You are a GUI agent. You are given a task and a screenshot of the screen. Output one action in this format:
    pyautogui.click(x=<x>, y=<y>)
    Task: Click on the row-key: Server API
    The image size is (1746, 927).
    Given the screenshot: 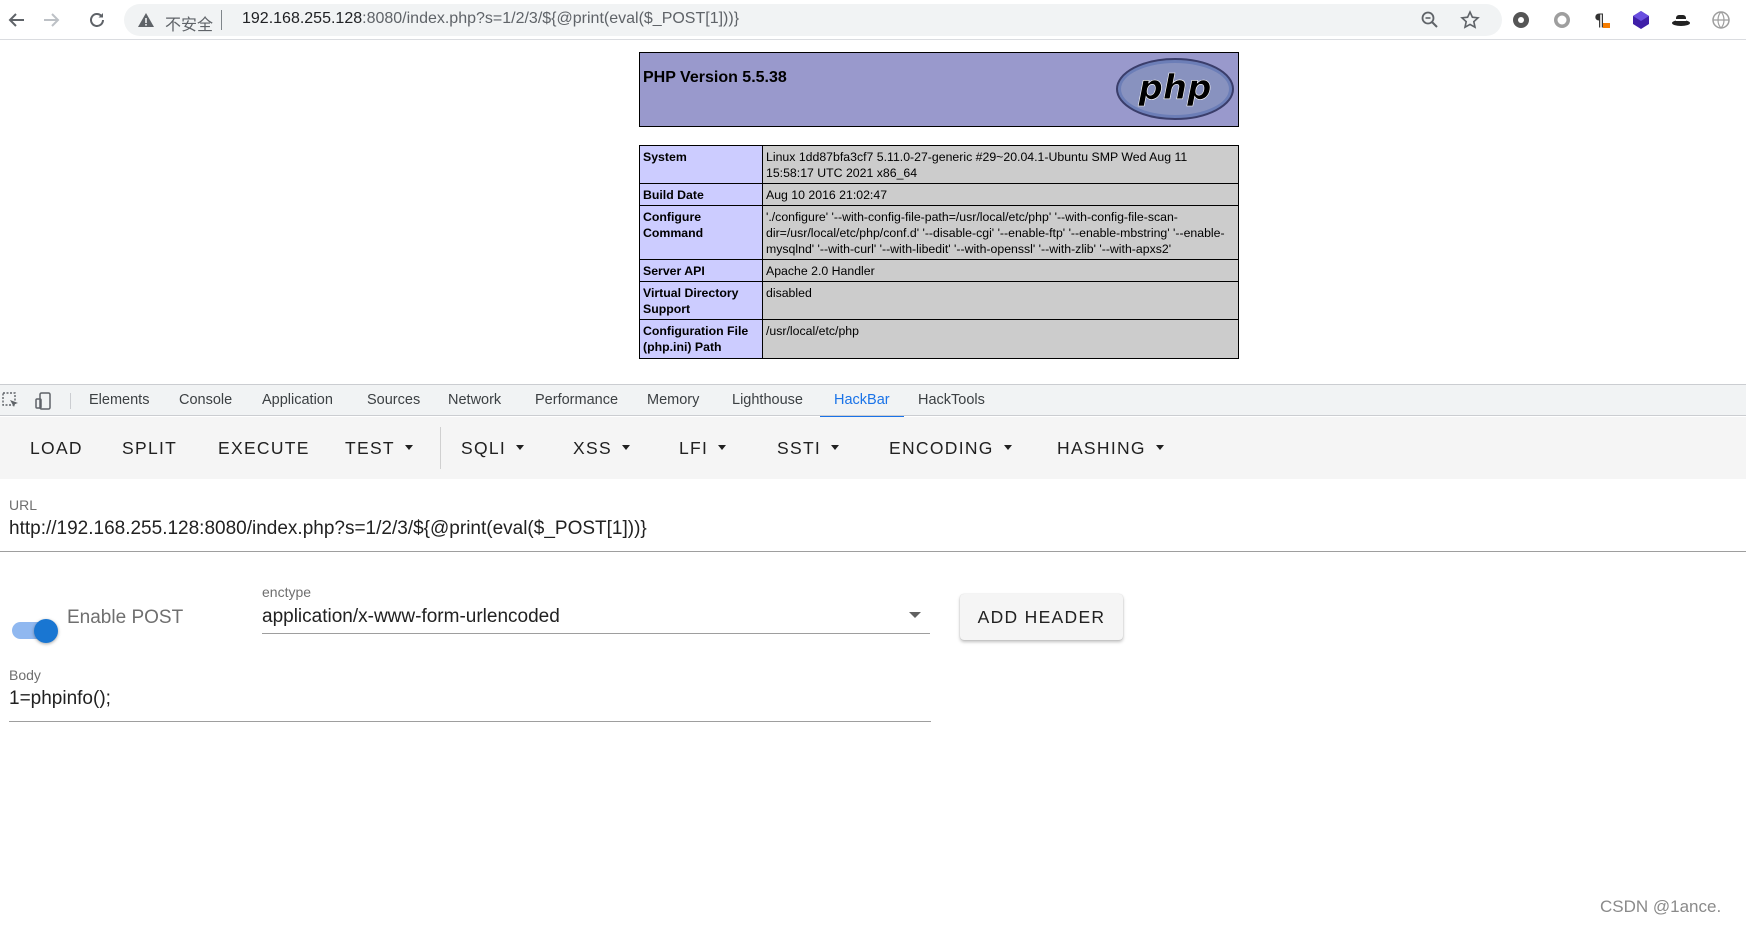 What is the action you would take?
    pyautogui.click(x=701, y=270)
    